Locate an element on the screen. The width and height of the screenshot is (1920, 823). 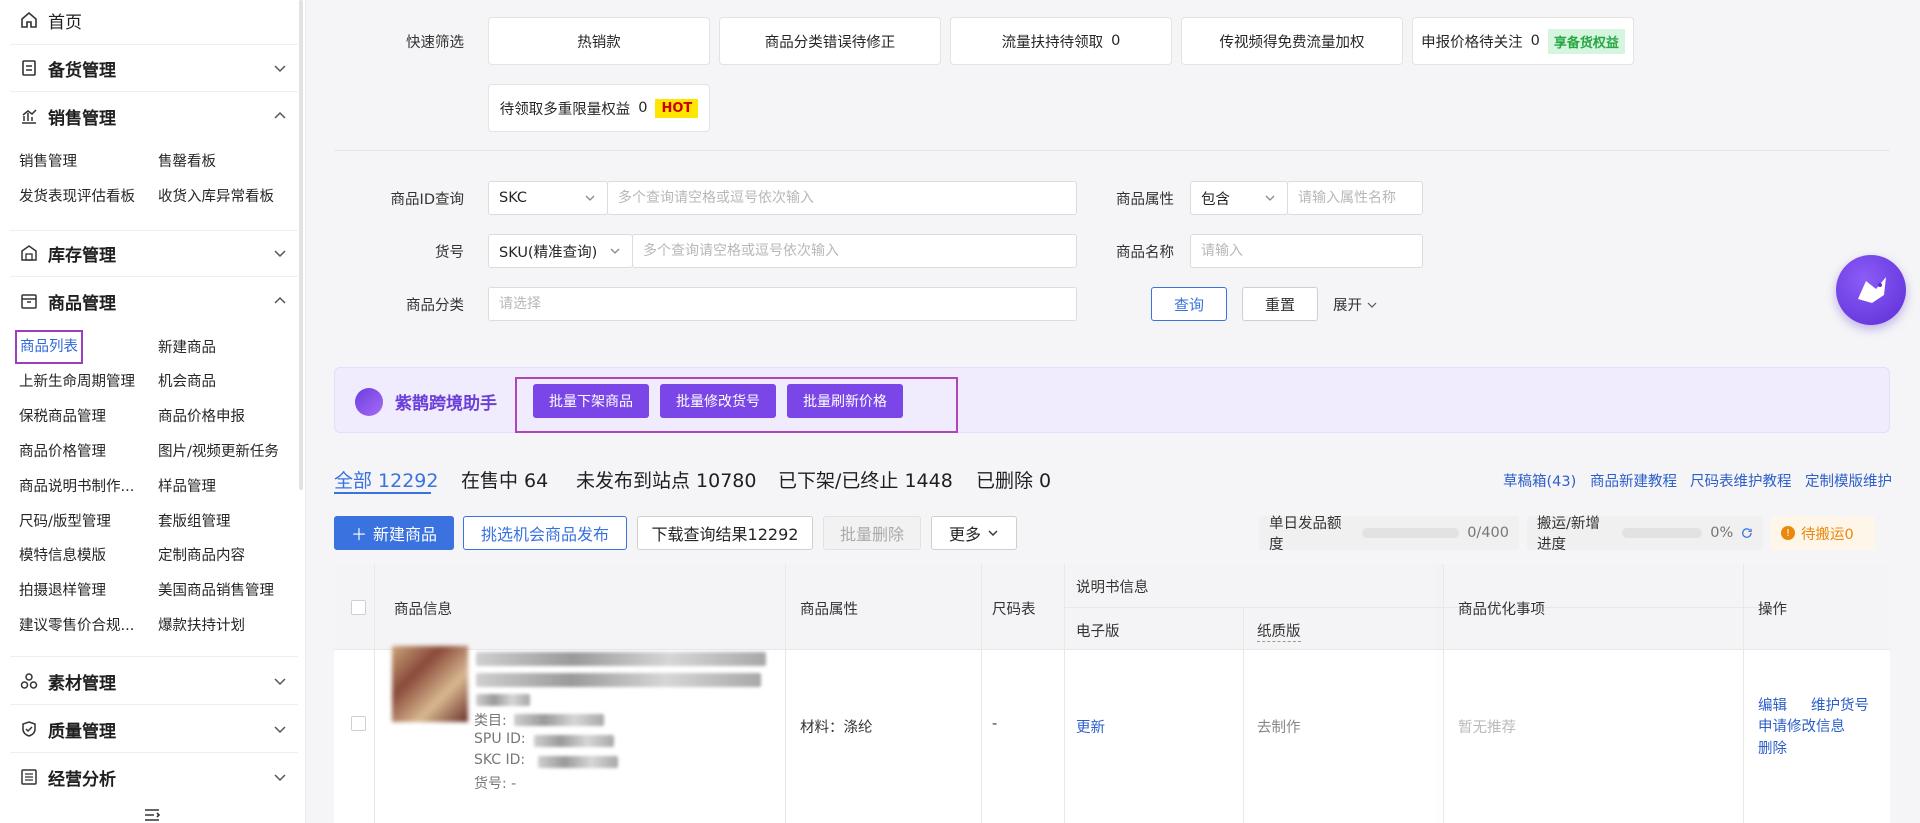
sidebar-group-sales: 销售管理 is located at coordinates (149, 116).